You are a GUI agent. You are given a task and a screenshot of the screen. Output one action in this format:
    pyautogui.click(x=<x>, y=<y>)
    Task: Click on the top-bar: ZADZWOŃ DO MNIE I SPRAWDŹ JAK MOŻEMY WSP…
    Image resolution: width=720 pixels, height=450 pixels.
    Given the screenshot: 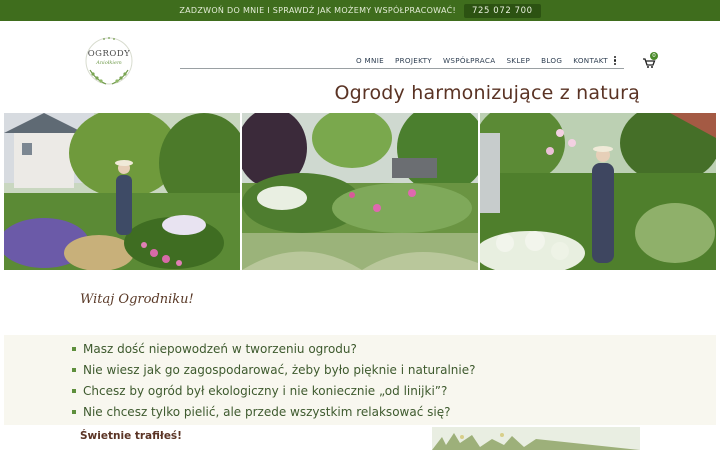 What is the action you would take?
    pyautogui.click(x=360, y=10)
    